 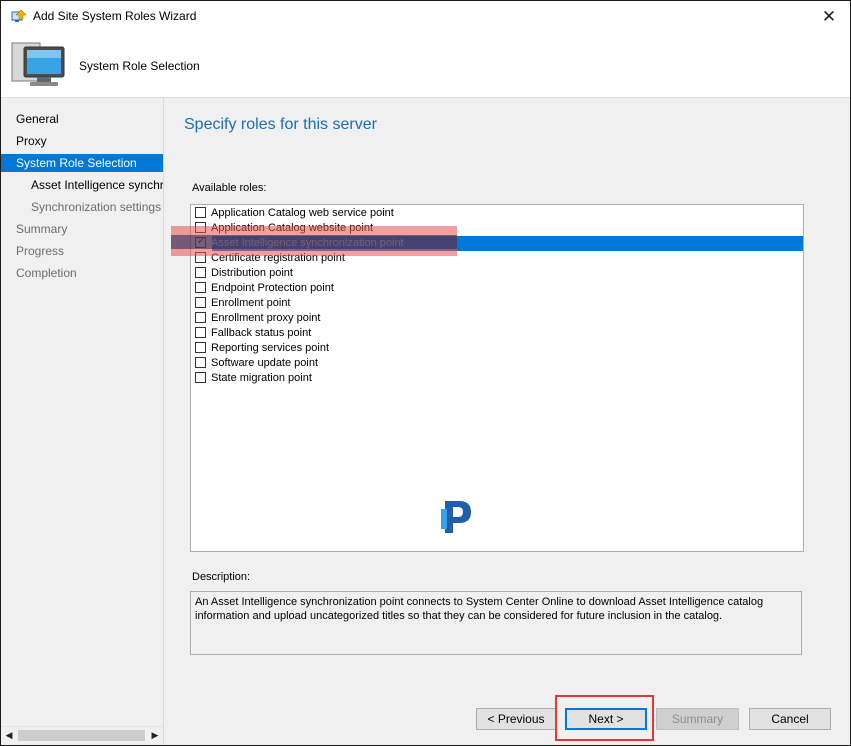 I want to click on role-item: Certificate registration point, so click(x=497, y=258).